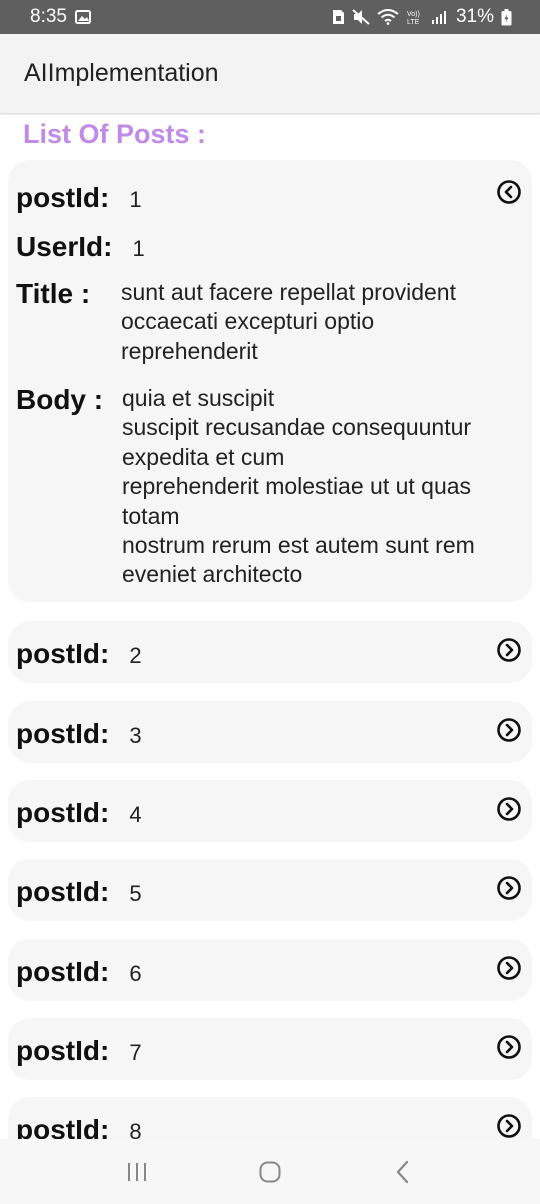 Image resolution: width=540 pixels, height=1204 pixels. What do you see at coordinates (270, 652) in the screenshot?
I see `post-card: postId: 2` at bounding box center [270, 652].